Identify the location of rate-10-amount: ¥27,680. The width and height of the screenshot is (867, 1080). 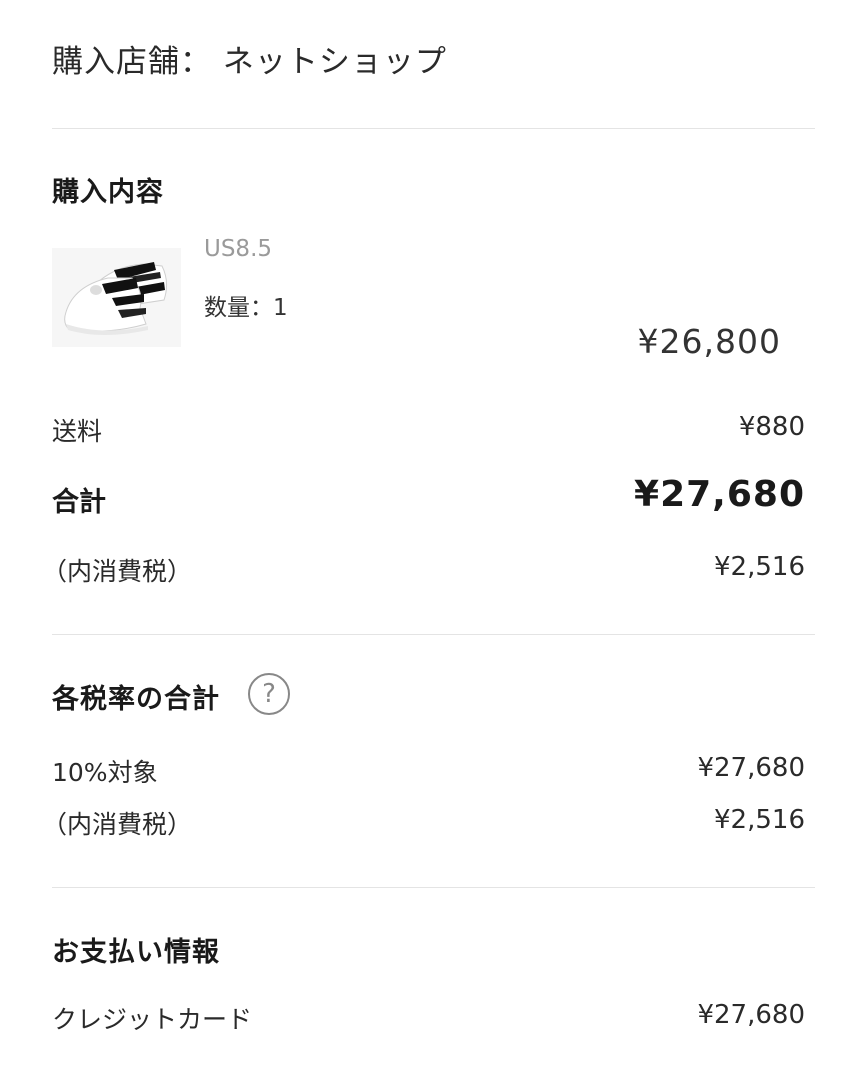
(751, 768).